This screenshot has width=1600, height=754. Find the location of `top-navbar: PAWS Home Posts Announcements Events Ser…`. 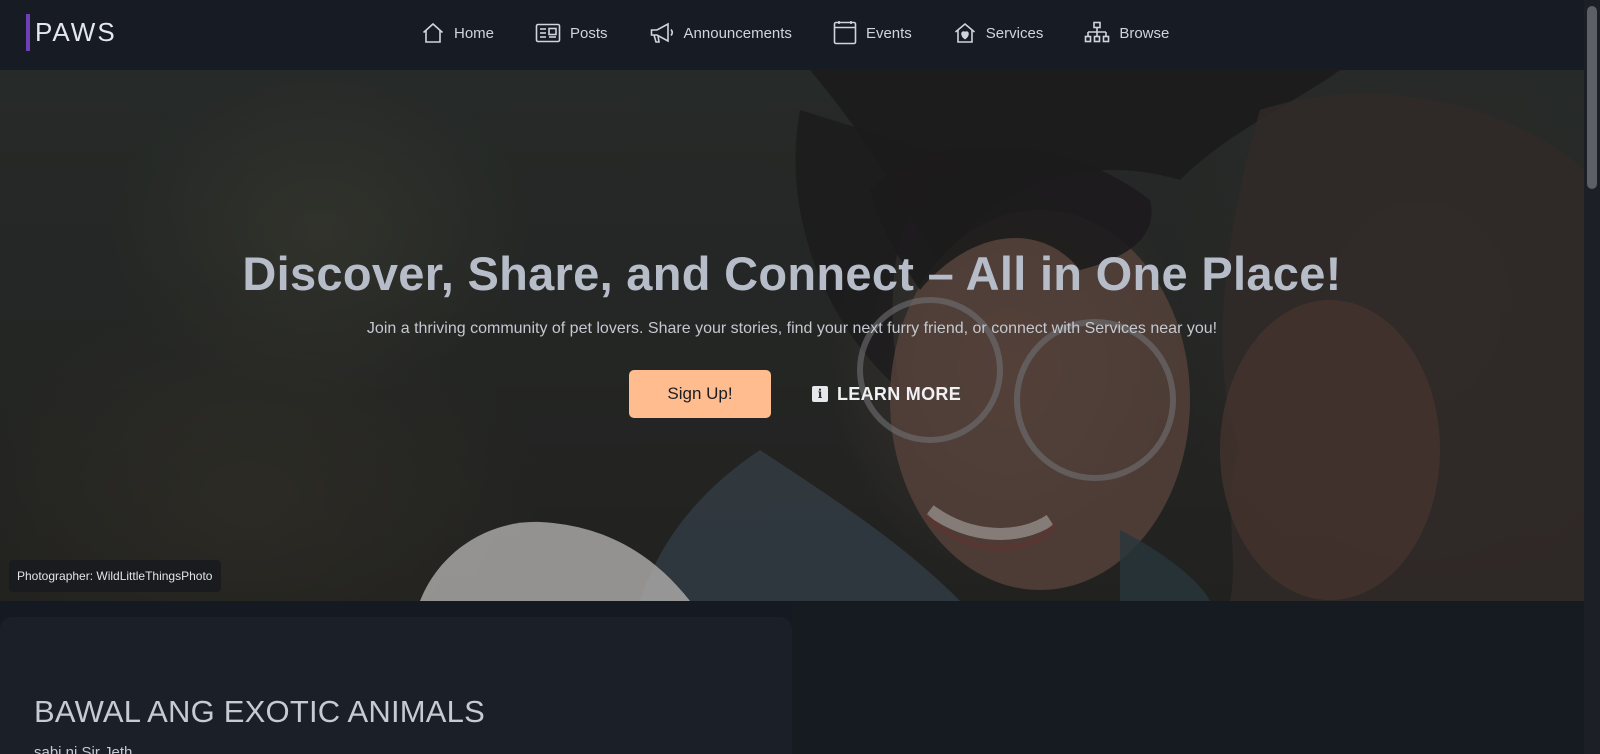

top-navbar: PAWS Home Posts Announcements Events Ser… is located at coordinates (792, 35).